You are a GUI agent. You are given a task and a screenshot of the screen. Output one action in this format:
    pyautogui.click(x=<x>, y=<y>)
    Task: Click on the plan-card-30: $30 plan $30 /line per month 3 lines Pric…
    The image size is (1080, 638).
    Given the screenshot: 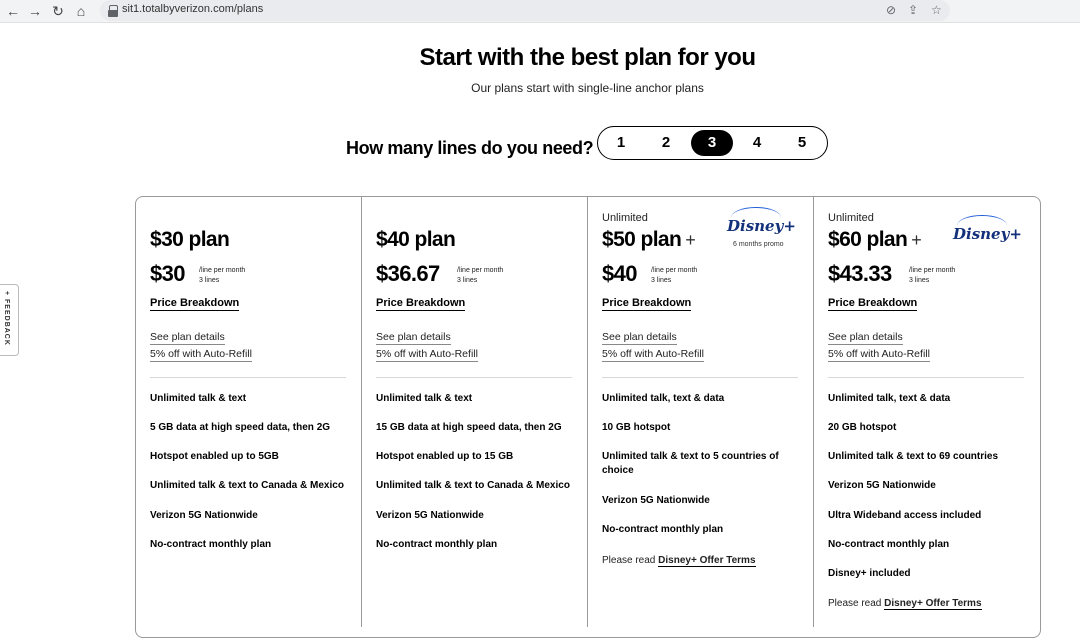 What is the action you would take?
    pyautogui.click(x=249, y=412)
    